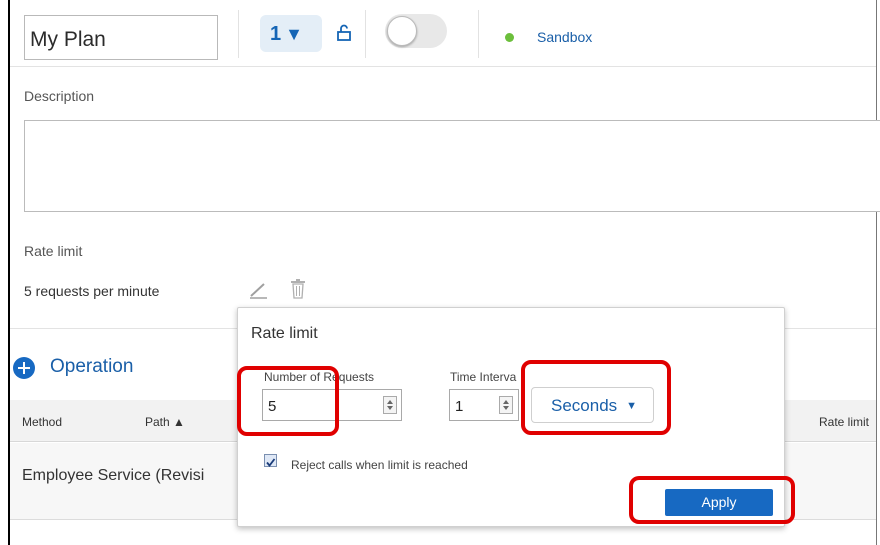 This screenshot has width=880, height=545. I want to click on highlight-unit-box, so click(596, 397).